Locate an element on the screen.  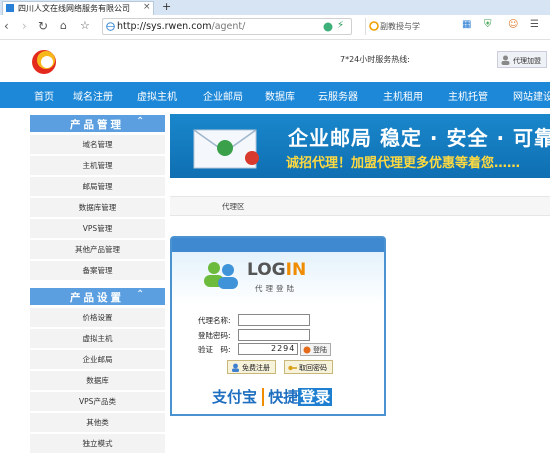
alipay-quick-login: 支付宝 快捷 登录 is located at coordinates (272, 396).